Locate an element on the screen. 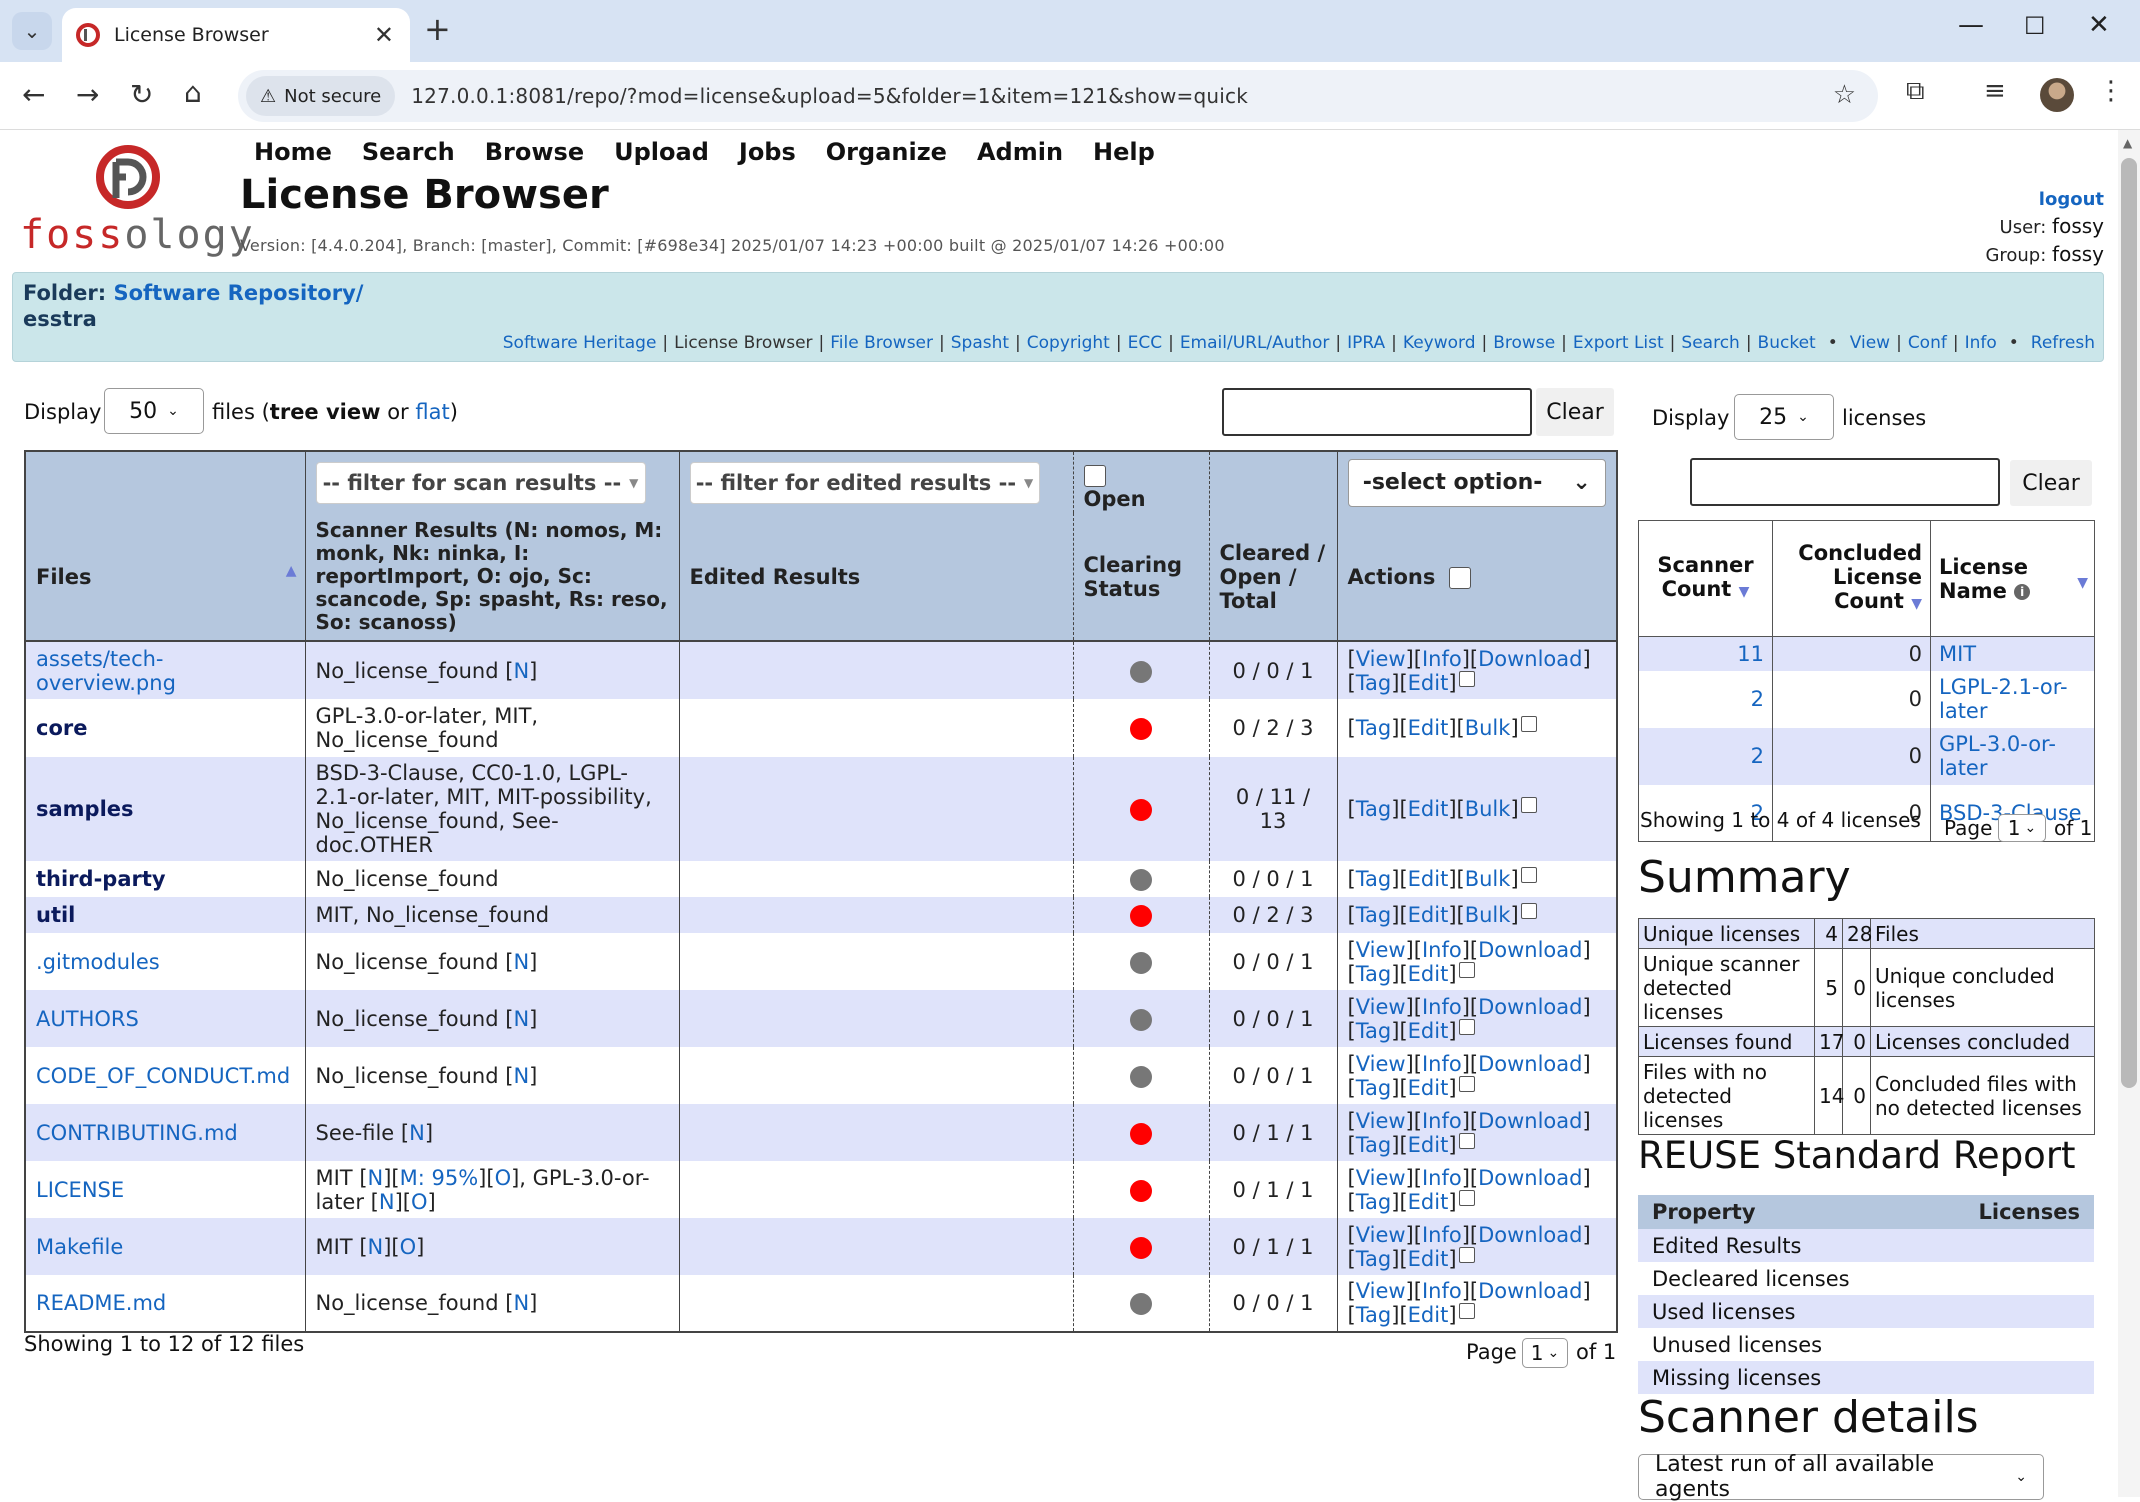  file-link: .gitmodules is located at coordinates (98, 962).